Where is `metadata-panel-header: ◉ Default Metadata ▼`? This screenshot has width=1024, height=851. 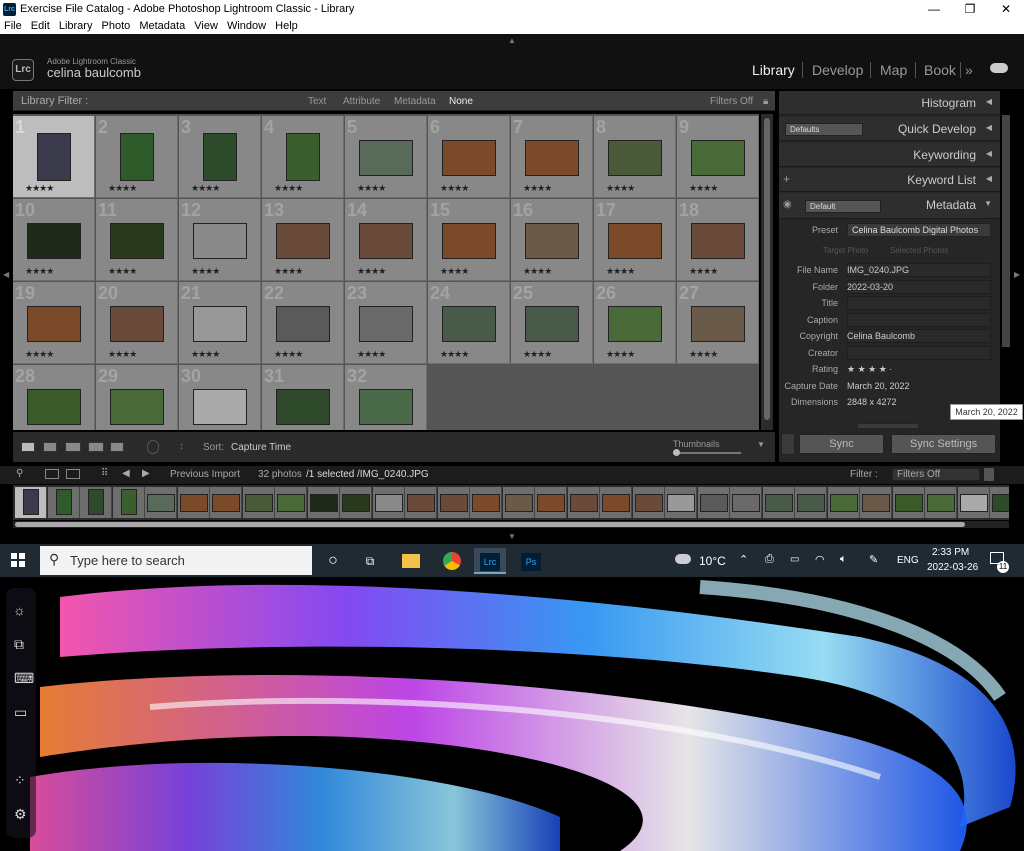
metadata-panel-header: ◉ Default Metadata ▼ is located at coordinates (889, 206).